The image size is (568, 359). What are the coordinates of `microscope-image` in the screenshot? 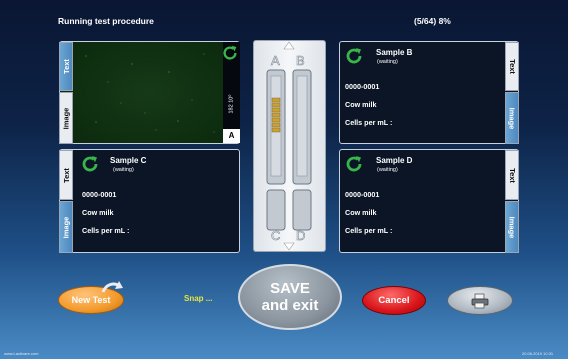 It's located at (148, 92).